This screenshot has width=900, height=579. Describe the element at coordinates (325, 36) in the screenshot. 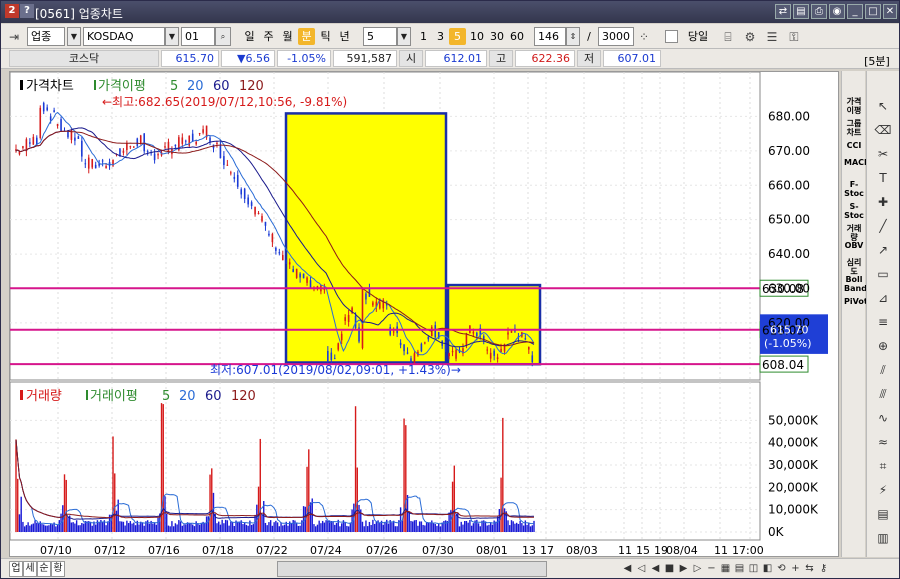

I see `period-tick: 틱` at that location.